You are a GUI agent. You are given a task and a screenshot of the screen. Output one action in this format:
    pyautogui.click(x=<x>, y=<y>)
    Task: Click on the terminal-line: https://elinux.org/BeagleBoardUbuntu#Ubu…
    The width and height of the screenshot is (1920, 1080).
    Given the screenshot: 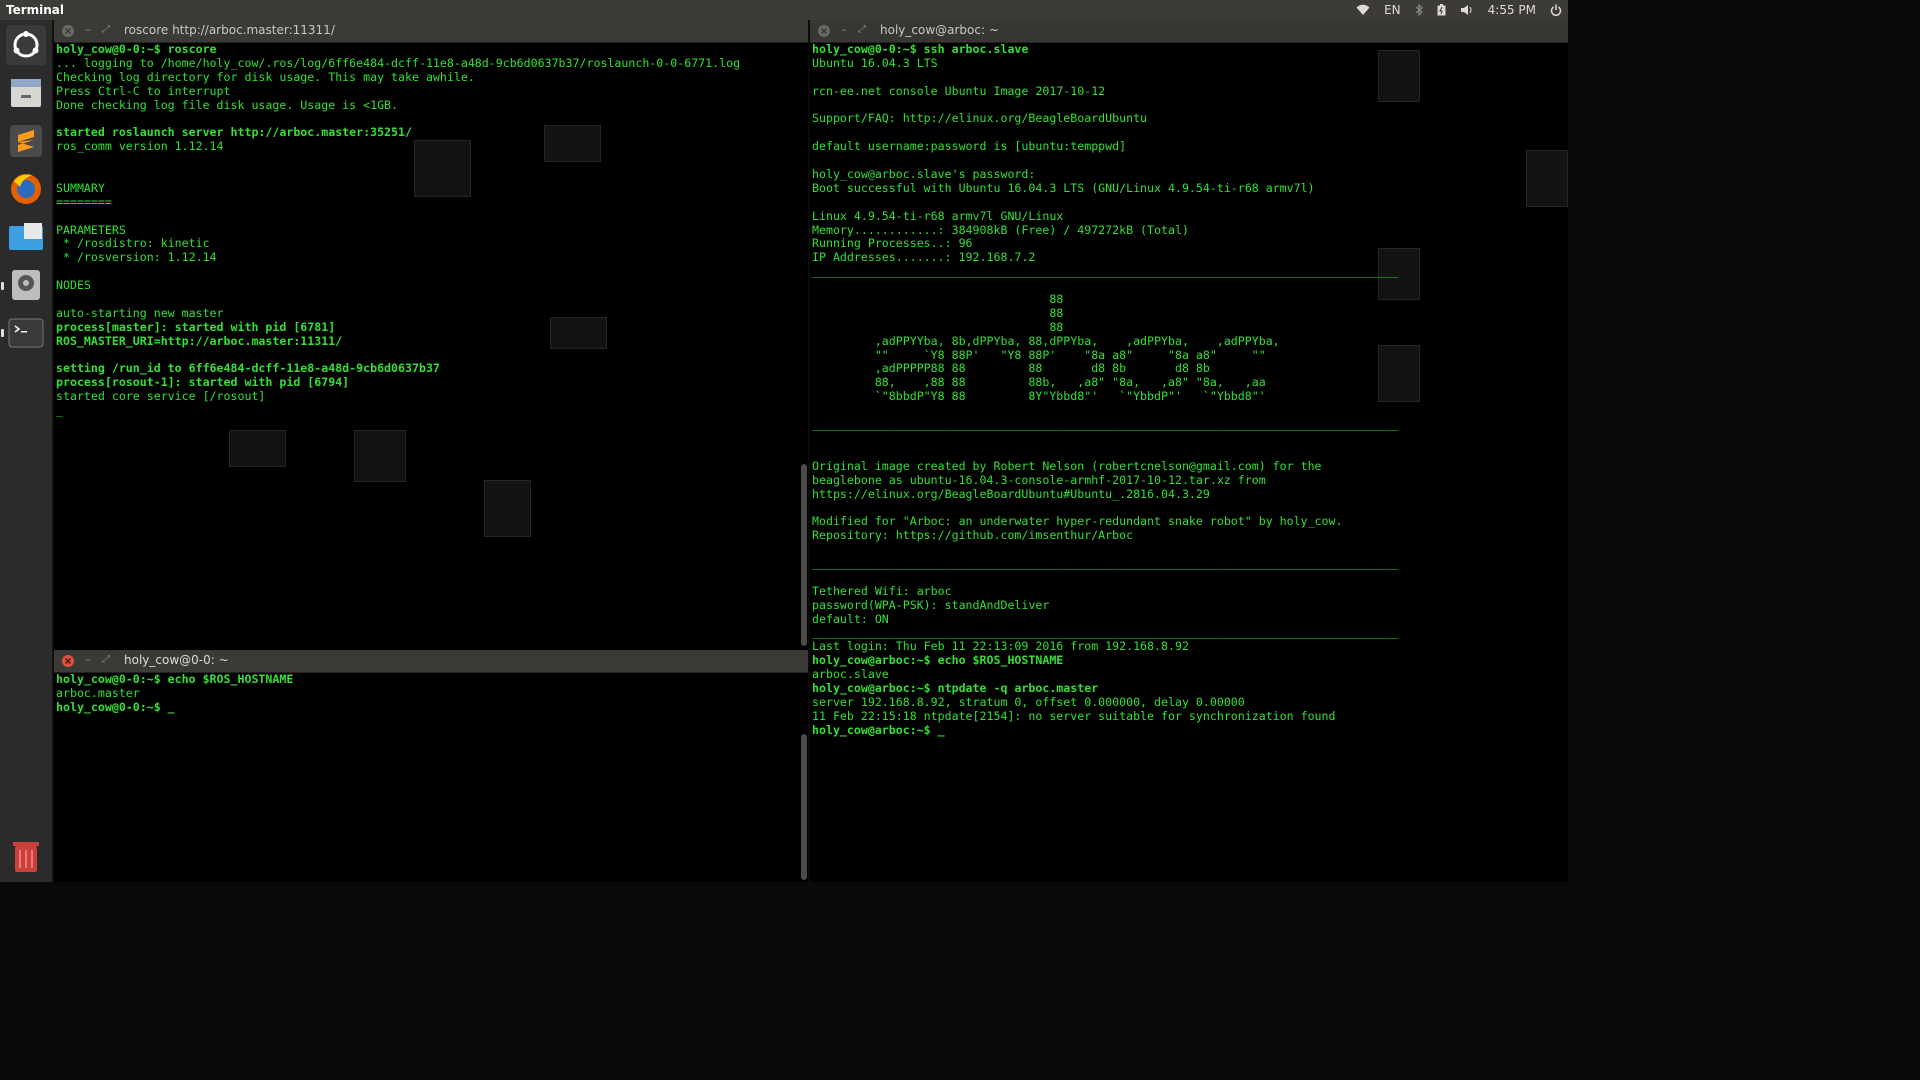 What is the action you would take?
    pyautogui.click(x=1011, y=493)
    